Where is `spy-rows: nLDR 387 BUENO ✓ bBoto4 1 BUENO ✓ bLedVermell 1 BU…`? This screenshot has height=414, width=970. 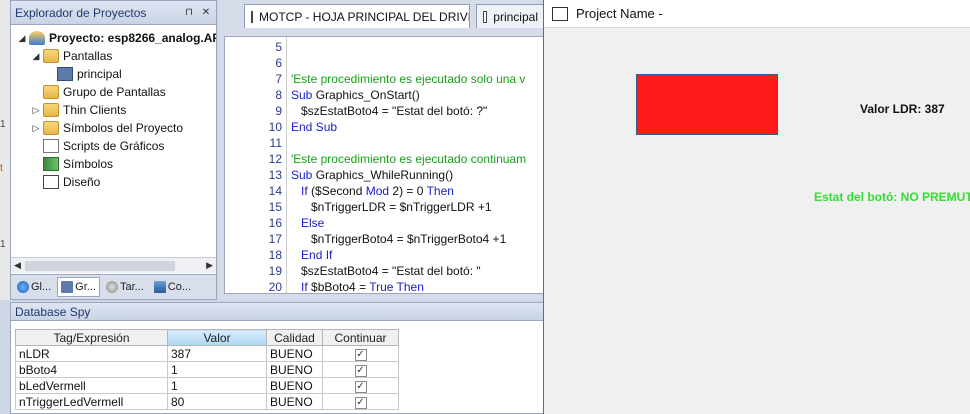
spy-rows: nLDR 387 BUENO ✓ bBoto4 1 BUENO ✓ bLedVermell 1 BU… is located at coordinates (207, 377).